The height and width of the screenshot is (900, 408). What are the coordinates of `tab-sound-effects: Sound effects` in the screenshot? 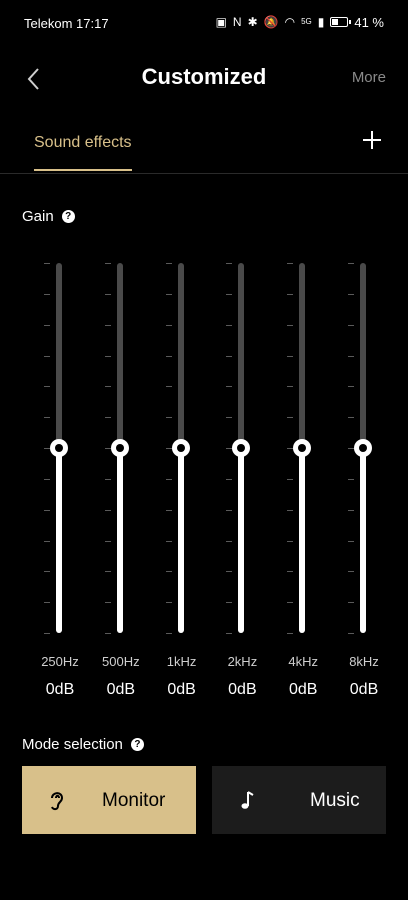 It's located at (83, 143).